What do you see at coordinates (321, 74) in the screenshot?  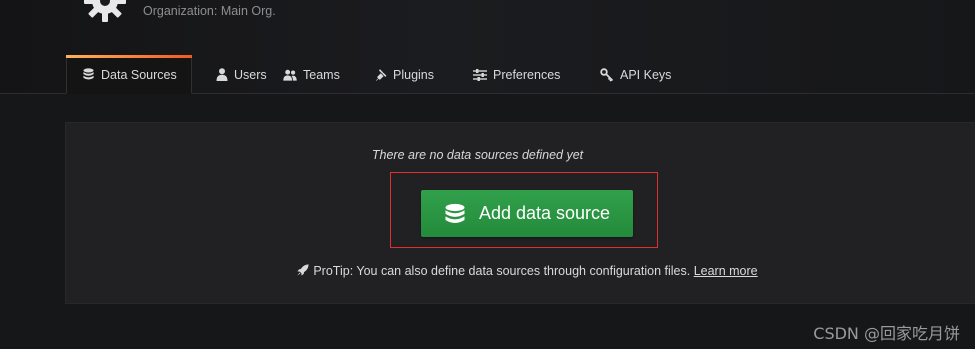 I see `tab-label: Teams` at bounding box center [321, 74].